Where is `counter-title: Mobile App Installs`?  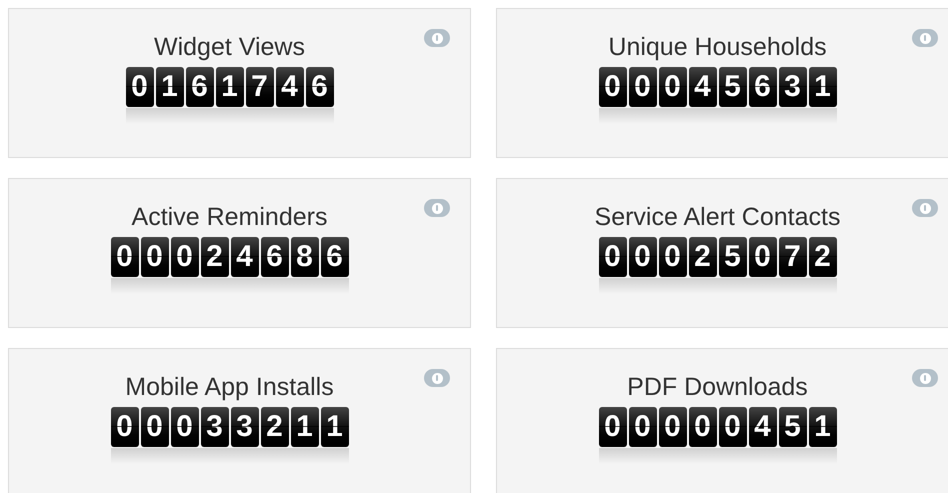 counter-title: Mobile App Installs is located at coordinates (229, 387).